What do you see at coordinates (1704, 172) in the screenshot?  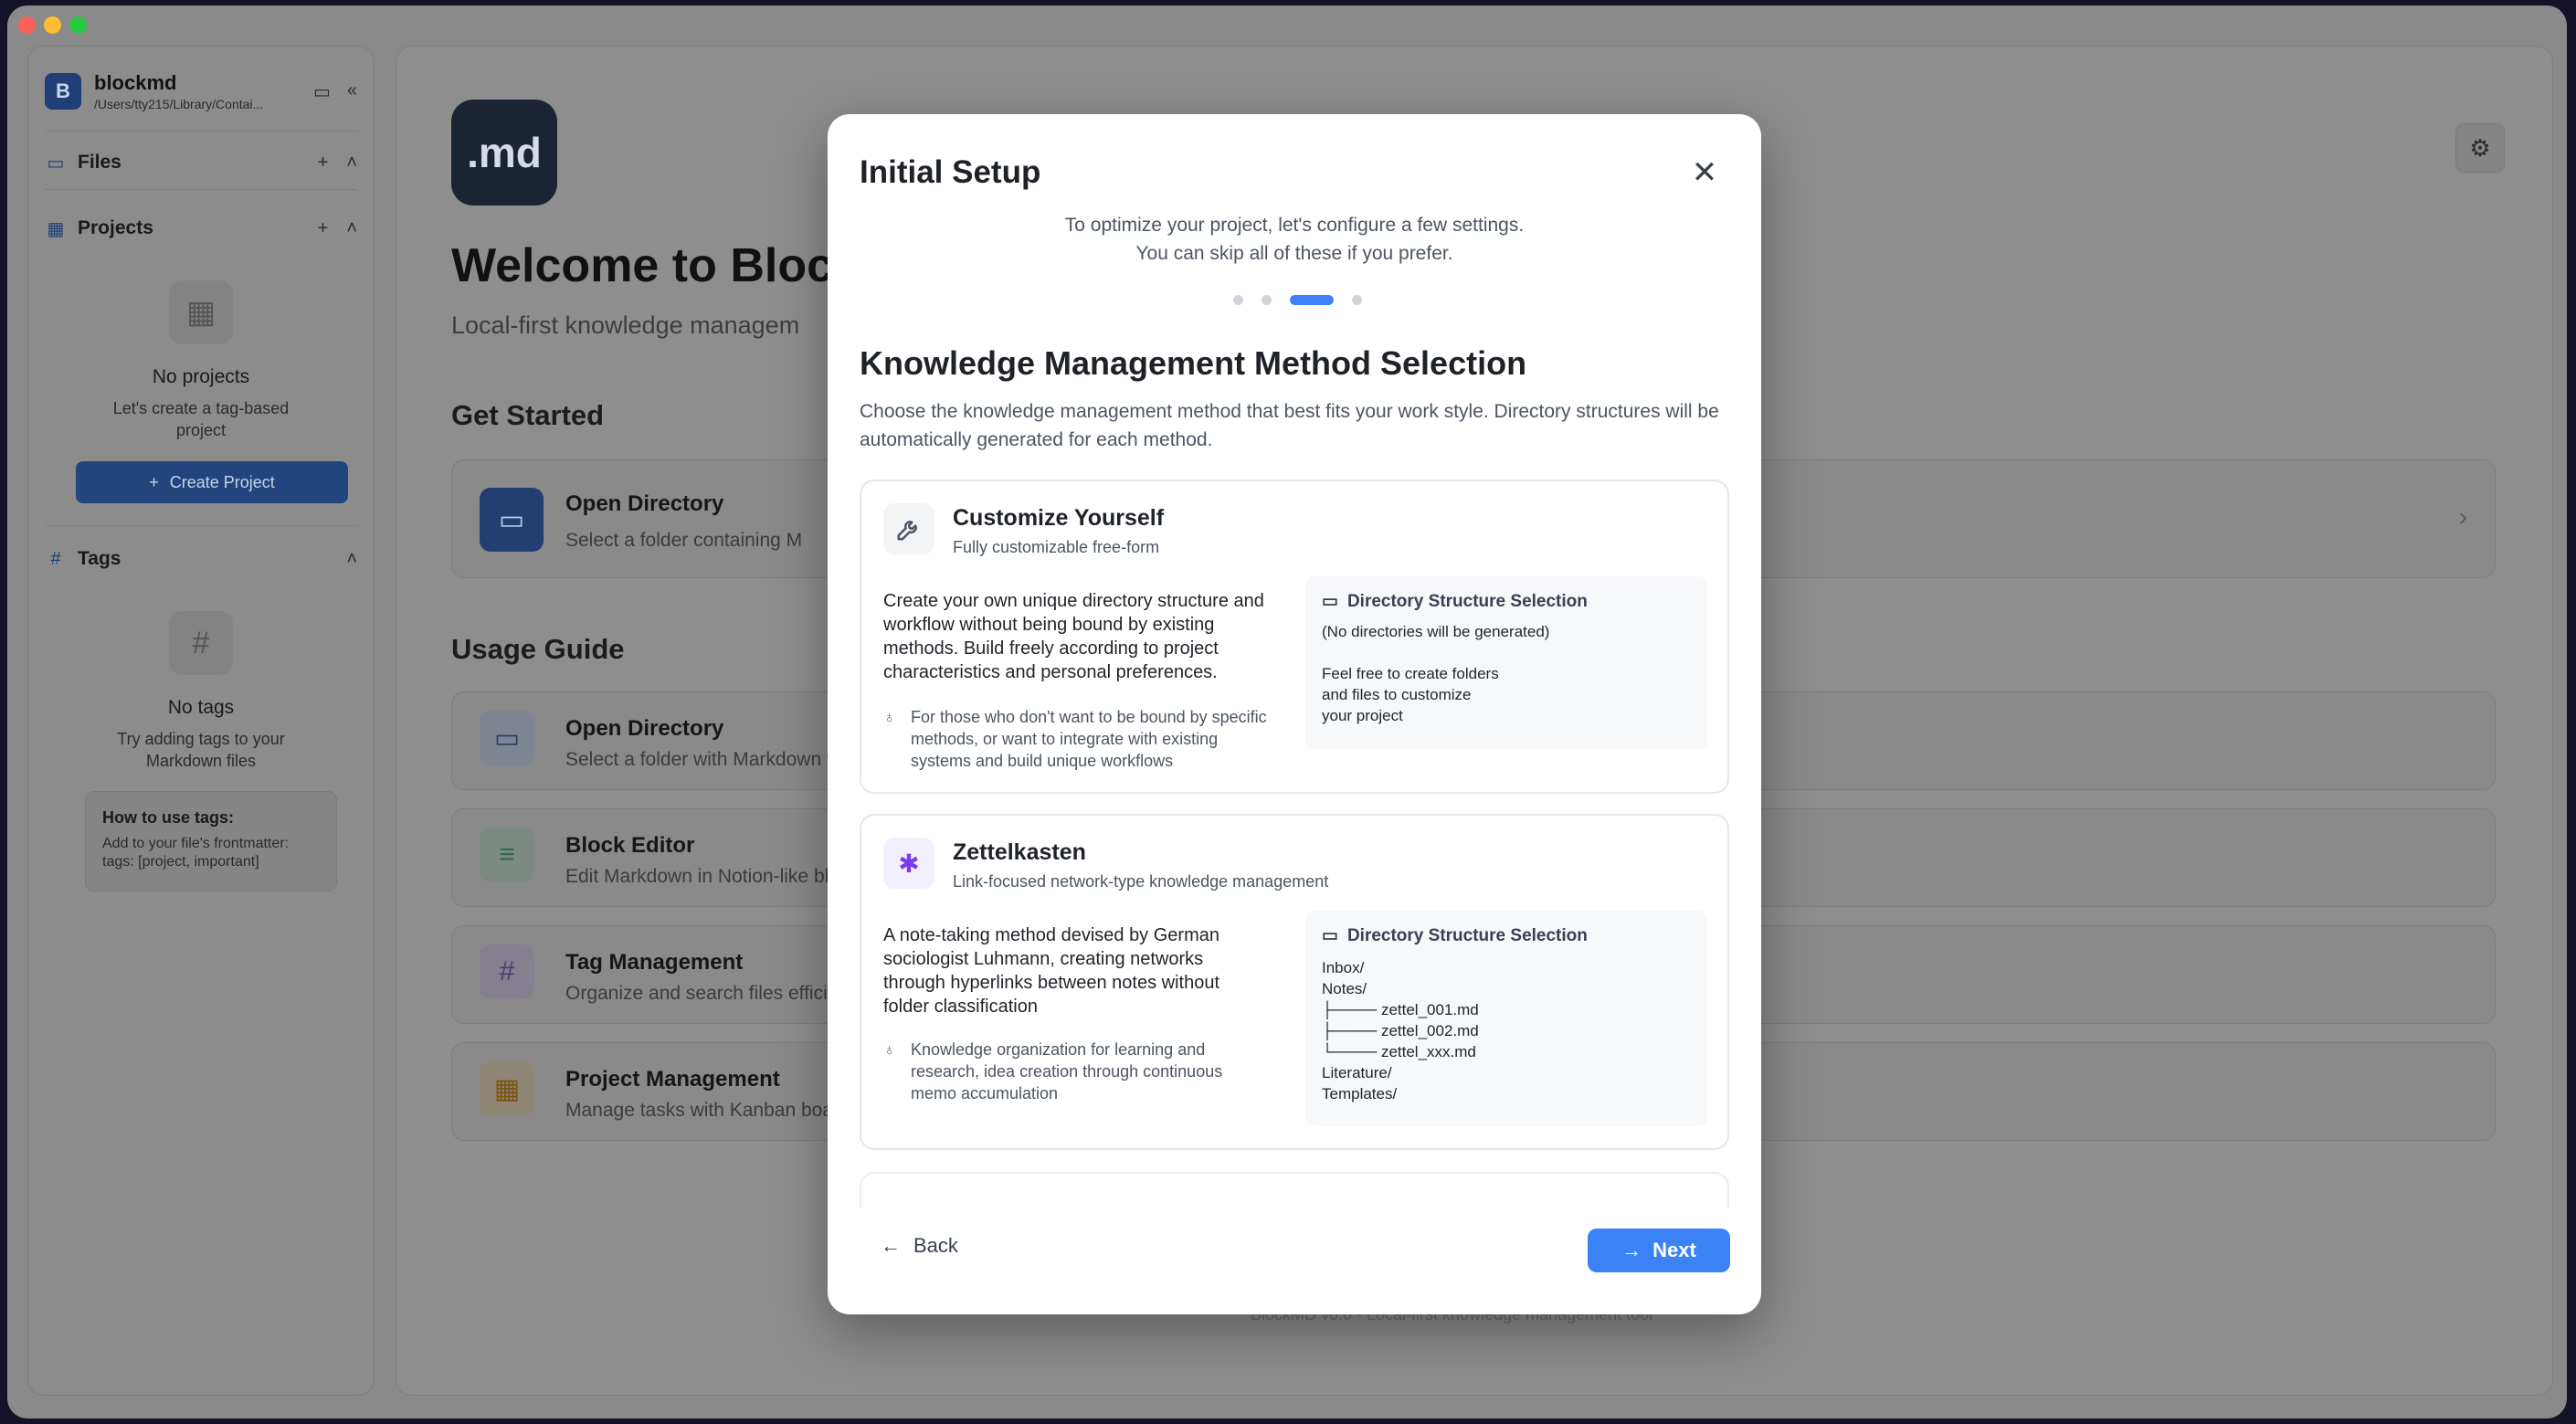 I see `close-icon: ✕` at bounding box center [1704, 172].